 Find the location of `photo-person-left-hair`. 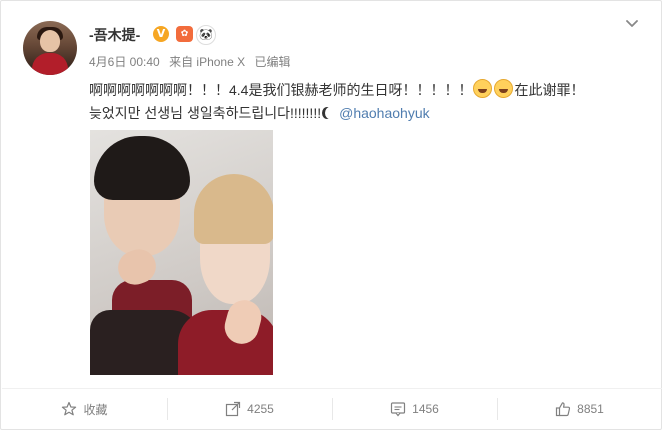

photo-person-left-hair is located at coordinates (142, 168).